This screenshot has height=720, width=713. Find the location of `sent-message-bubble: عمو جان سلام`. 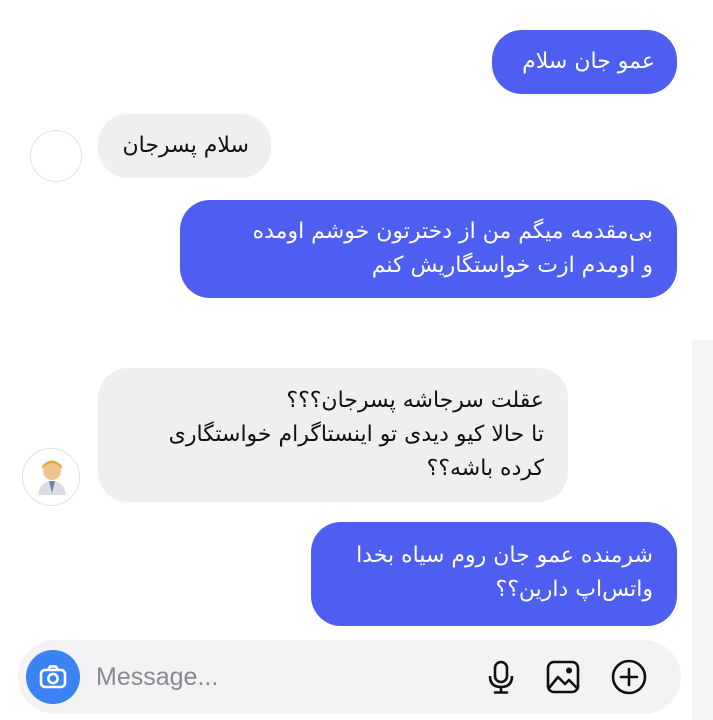

sent-message-bubble: عمو جان سلام is located at coordinates (584, 62).